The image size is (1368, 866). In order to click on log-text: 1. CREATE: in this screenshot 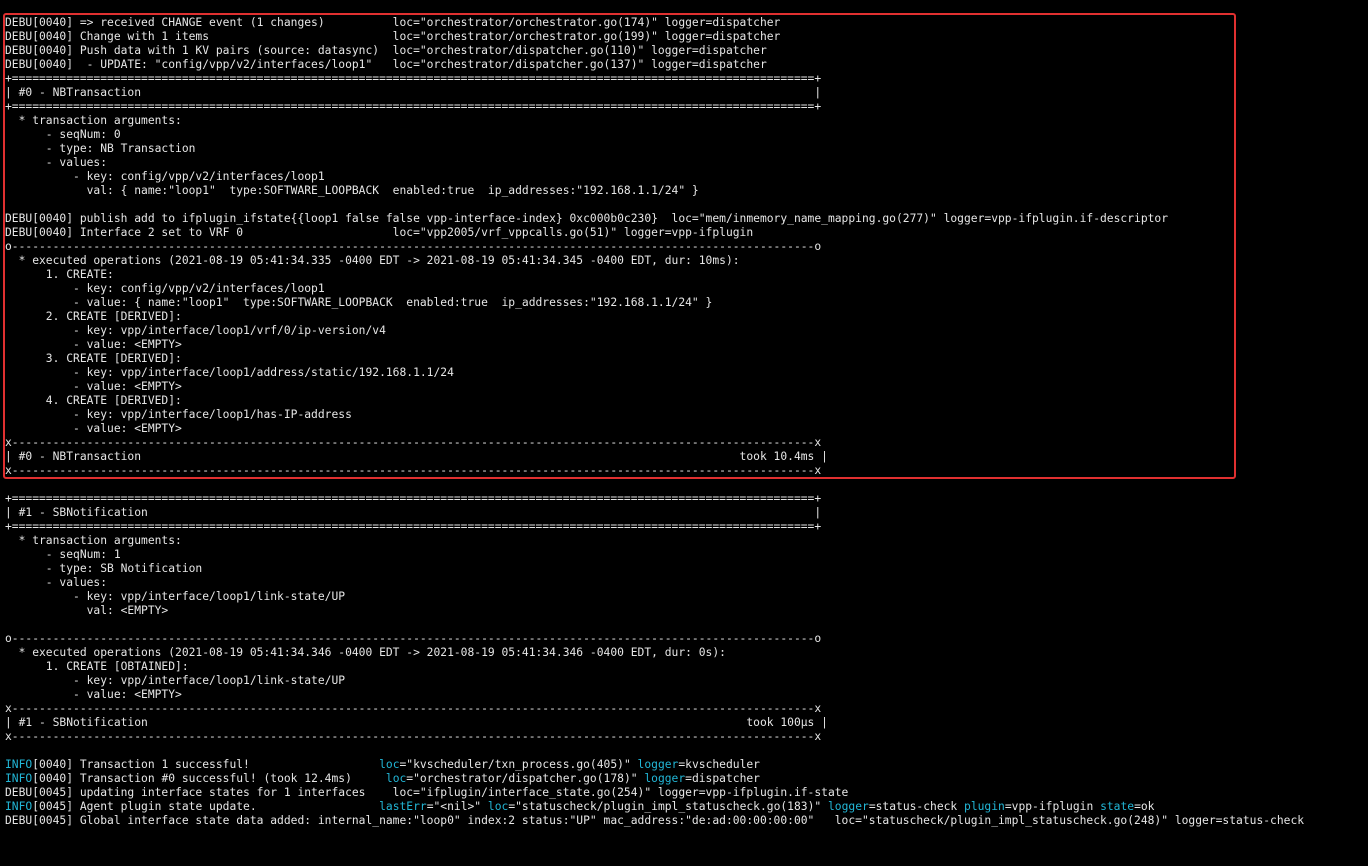, I will do `click(59, 274)`.